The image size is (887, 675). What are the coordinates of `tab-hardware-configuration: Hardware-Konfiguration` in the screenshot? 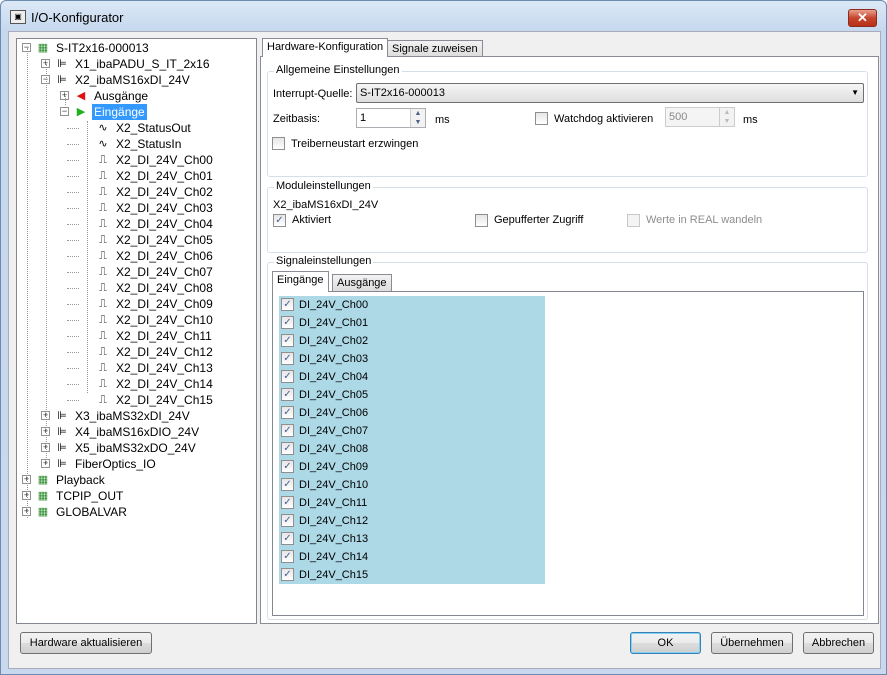 It's located at (325, 47).